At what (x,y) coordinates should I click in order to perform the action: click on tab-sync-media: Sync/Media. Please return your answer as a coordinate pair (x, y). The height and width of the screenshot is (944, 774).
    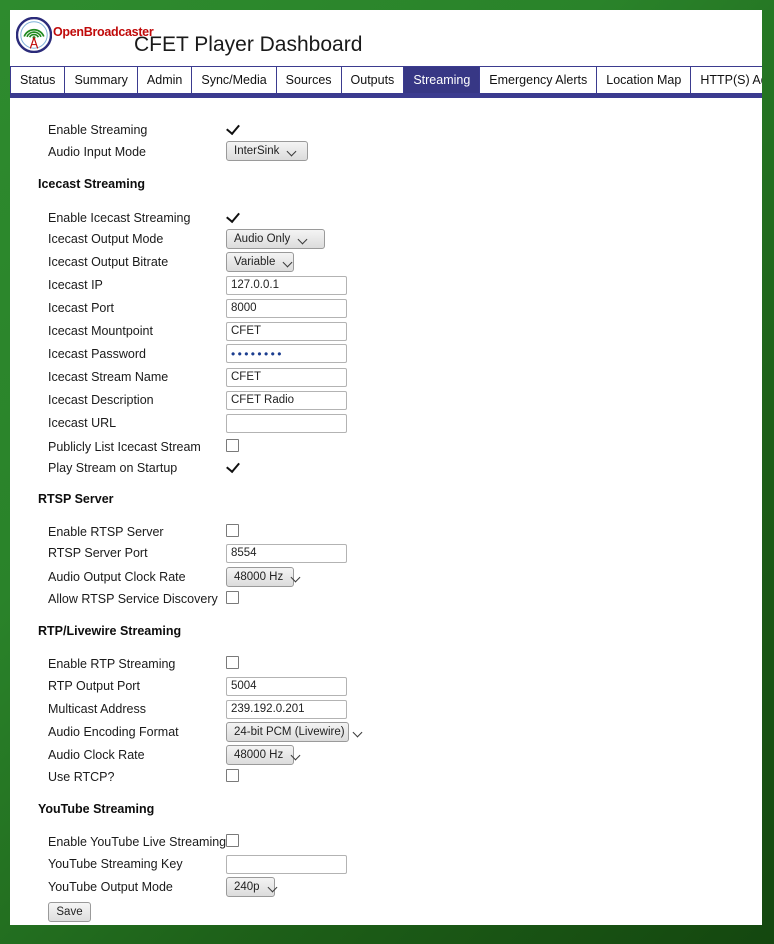
    Looking at the image, I should click on (234, 80).